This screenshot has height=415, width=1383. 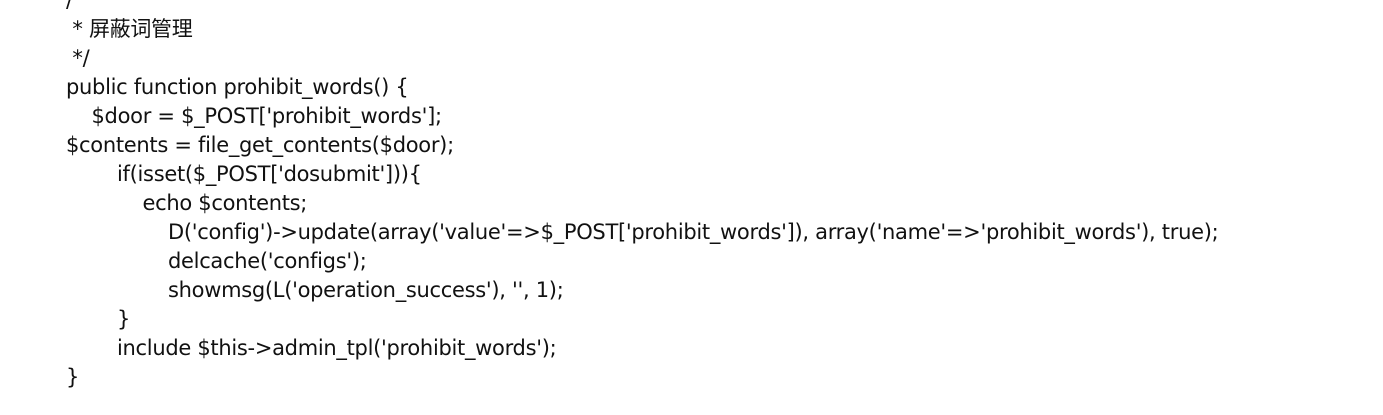 I want to click on code-line-contents-assignment: $contents = file_get_contents($door);, so click(x=260, y=145).